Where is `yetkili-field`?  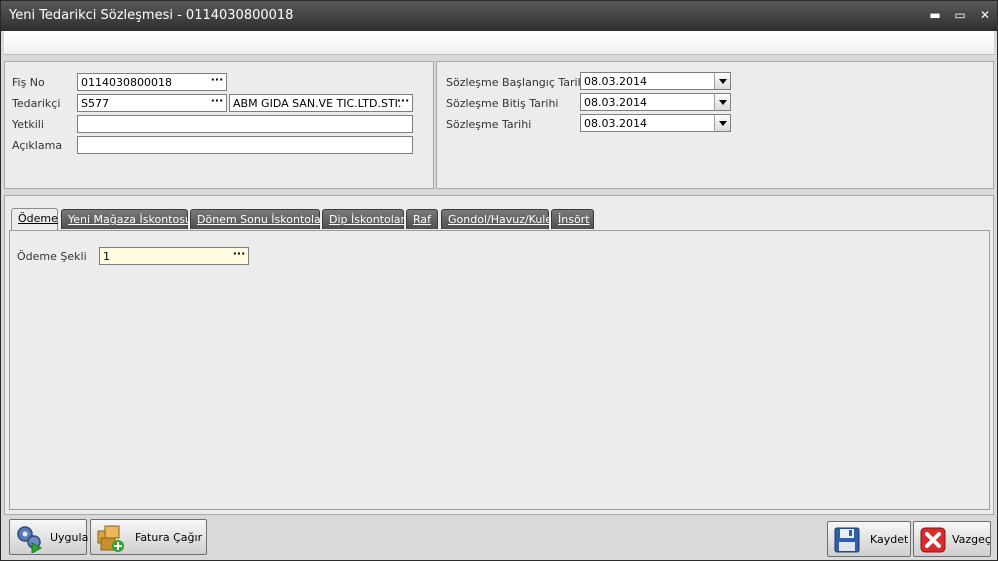 yetkili-field is located at coordinates (245, 124).